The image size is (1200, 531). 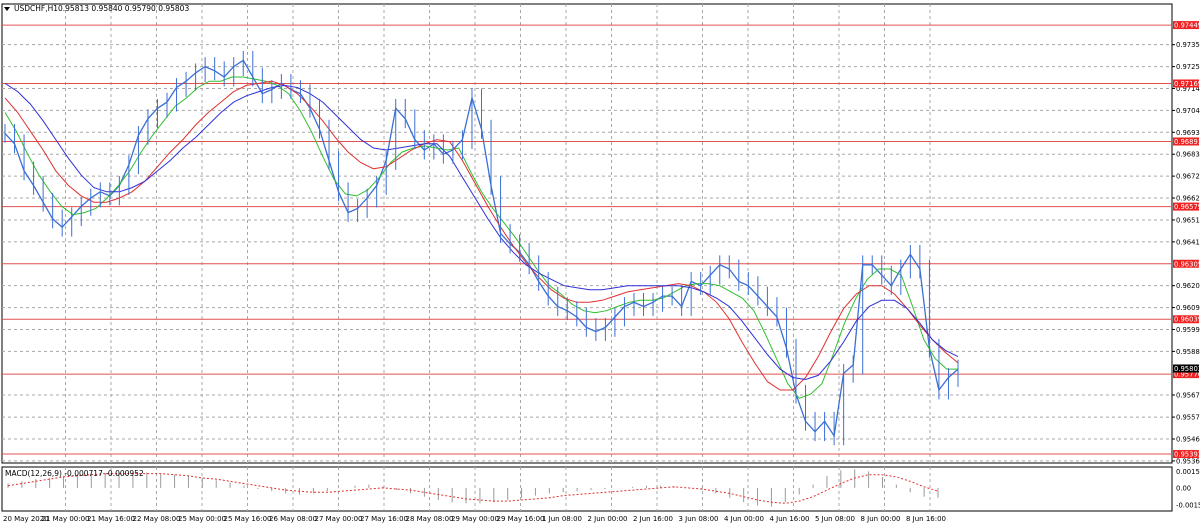 What do you see at coordinates (157, 519) in the screenshot?
I see `x-tick-label: 22 May 08:00` at bounding box center [157, 519].